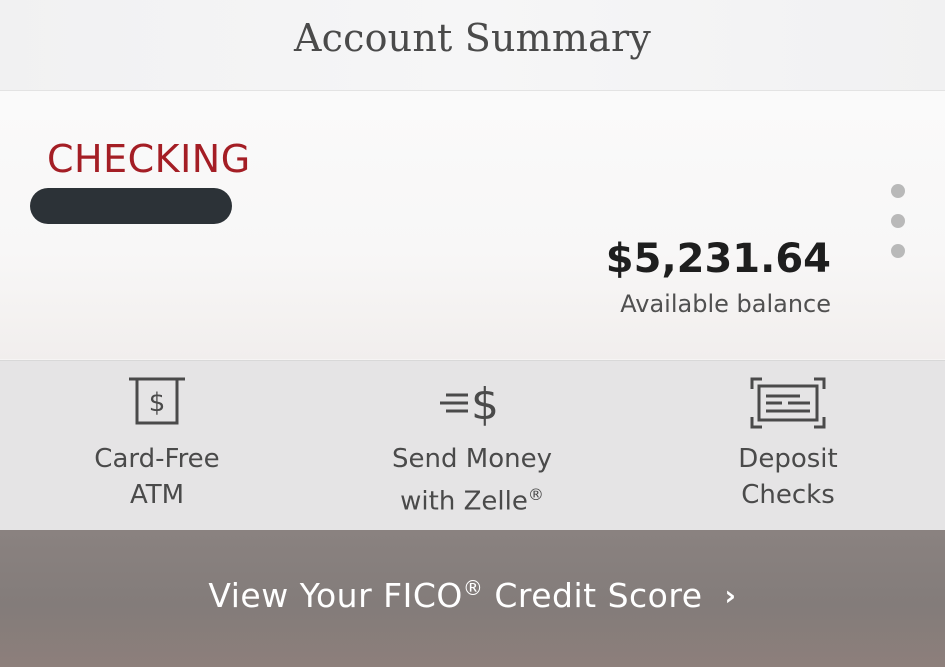 Image resolution: width=945 pixels, height=667 pixels. What do you see at coordinates (472, 480) in the screenshot?
I see `action-label: Send Money with Zelle®` at bounding box center [472, 480].